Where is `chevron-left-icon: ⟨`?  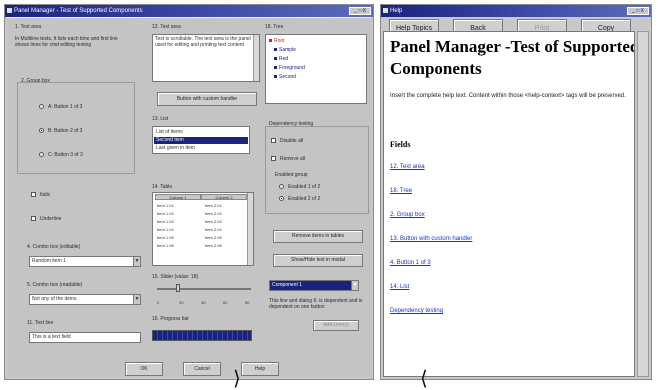
chevron-left-icon: ⟨ is located at coordinates (424, 378).